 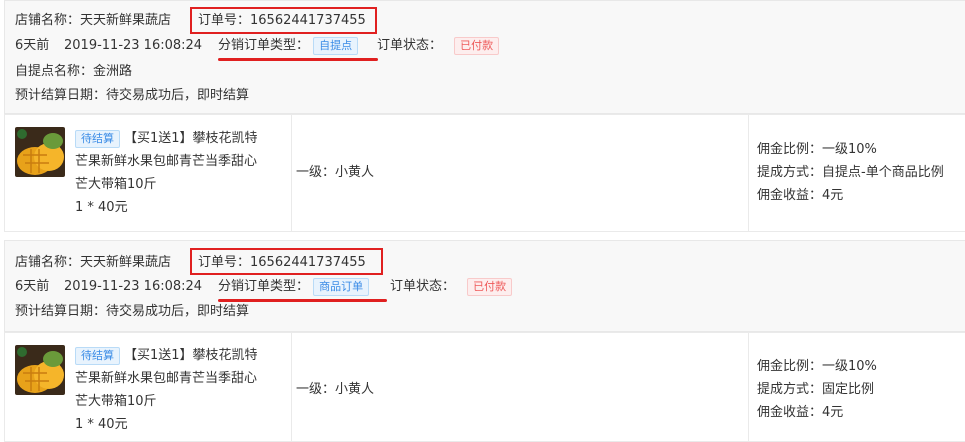 I want to click on underline-dist-type, so click(x=298, y=59).